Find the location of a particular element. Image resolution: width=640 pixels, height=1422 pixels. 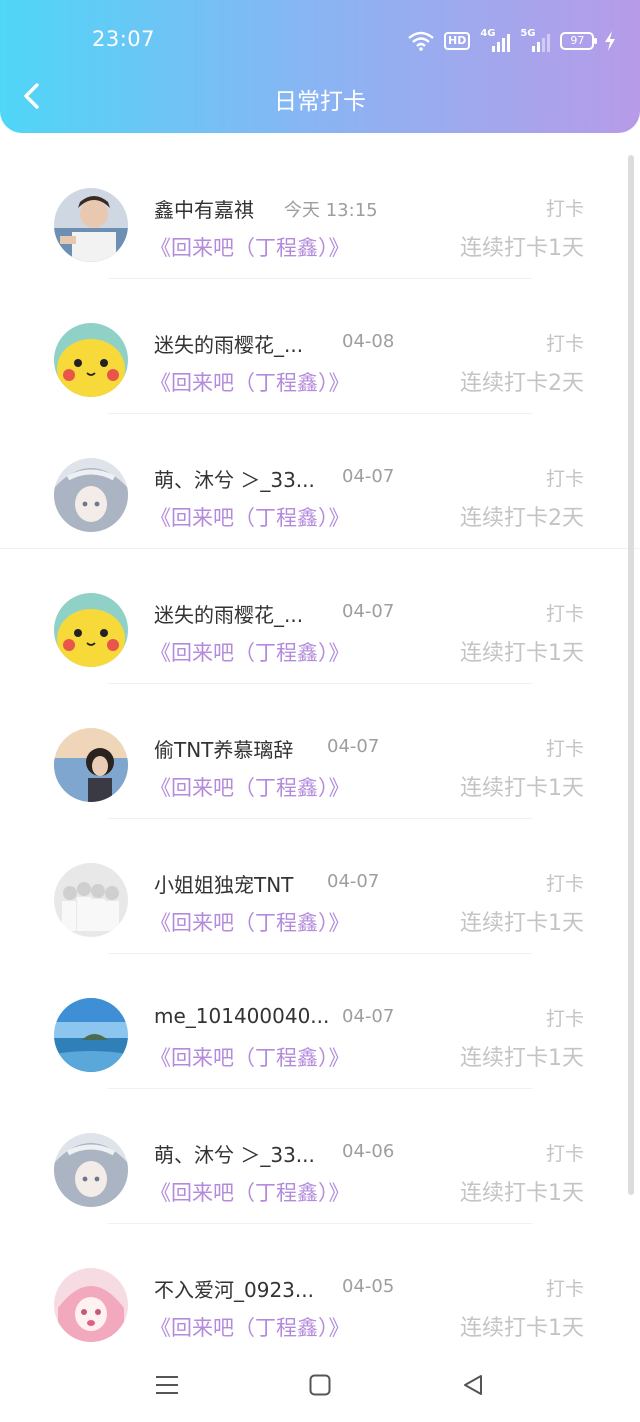

checkin-date: 04-08 is located at coordinates (368, 341).